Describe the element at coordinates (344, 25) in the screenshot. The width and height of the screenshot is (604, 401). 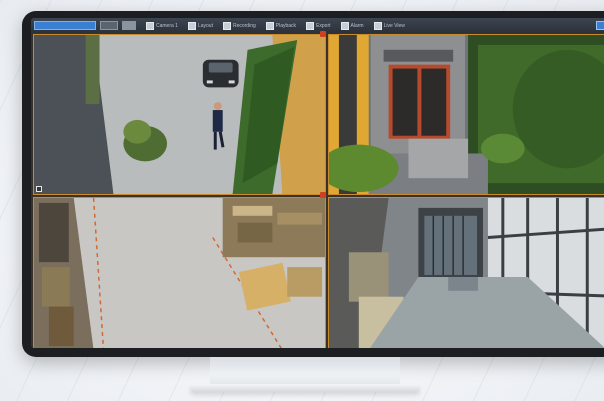
I see `settings-icon` at that location.